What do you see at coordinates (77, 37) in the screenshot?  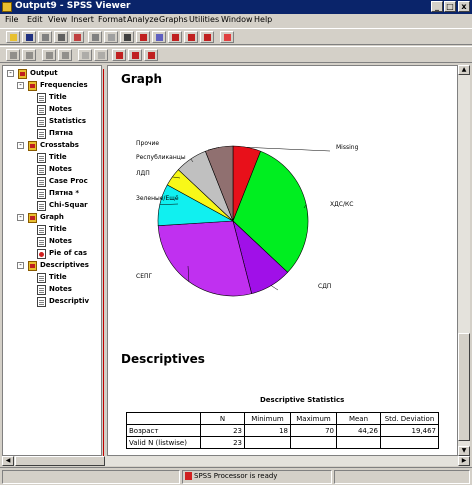 I see `export-icon` at bounding box center [77, 37].